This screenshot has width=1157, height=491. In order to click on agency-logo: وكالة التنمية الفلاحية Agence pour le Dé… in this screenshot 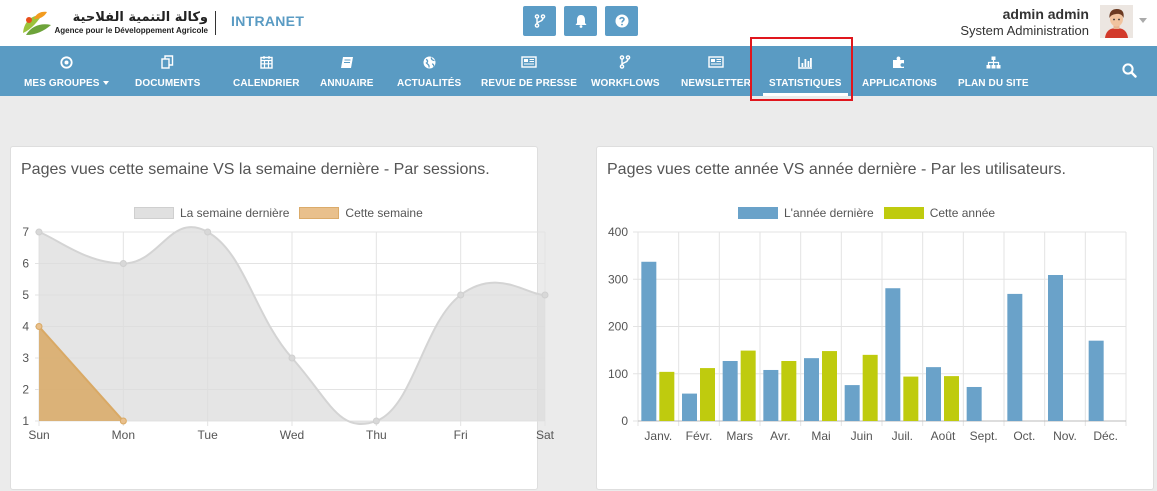, I will do `click(114, 23)`.